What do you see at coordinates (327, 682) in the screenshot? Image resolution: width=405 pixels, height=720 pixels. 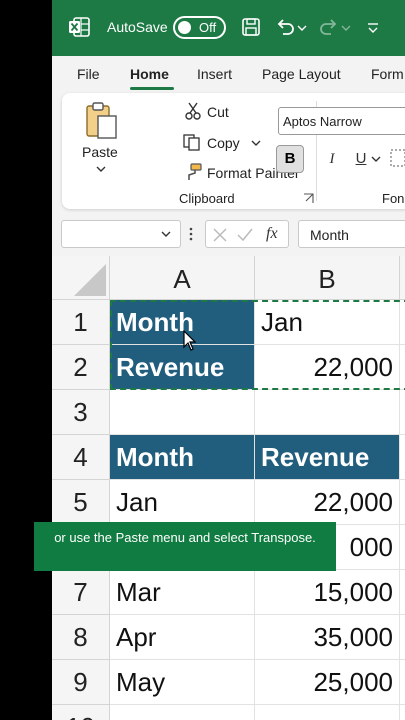 I see `cell-b9: 25,000` at bounding box center [327, 682].